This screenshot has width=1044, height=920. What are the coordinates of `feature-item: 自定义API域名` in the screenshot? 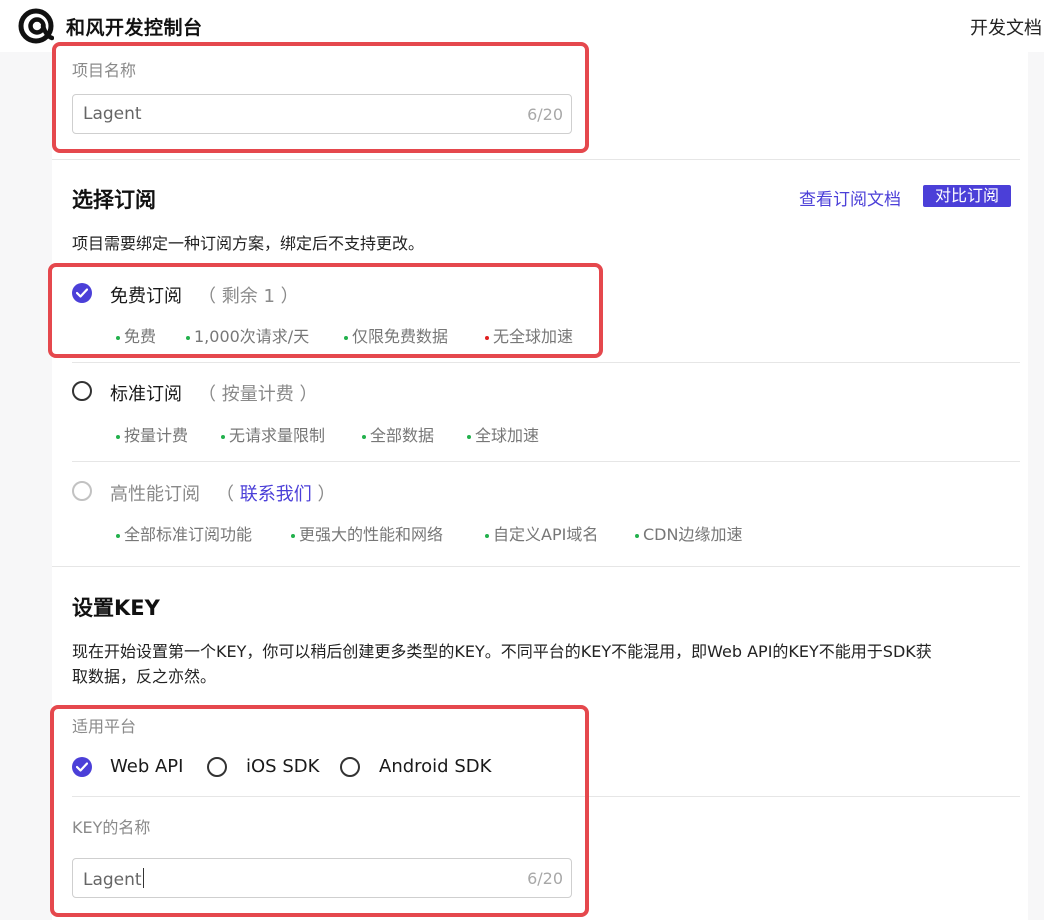 It's located at (541, 533).